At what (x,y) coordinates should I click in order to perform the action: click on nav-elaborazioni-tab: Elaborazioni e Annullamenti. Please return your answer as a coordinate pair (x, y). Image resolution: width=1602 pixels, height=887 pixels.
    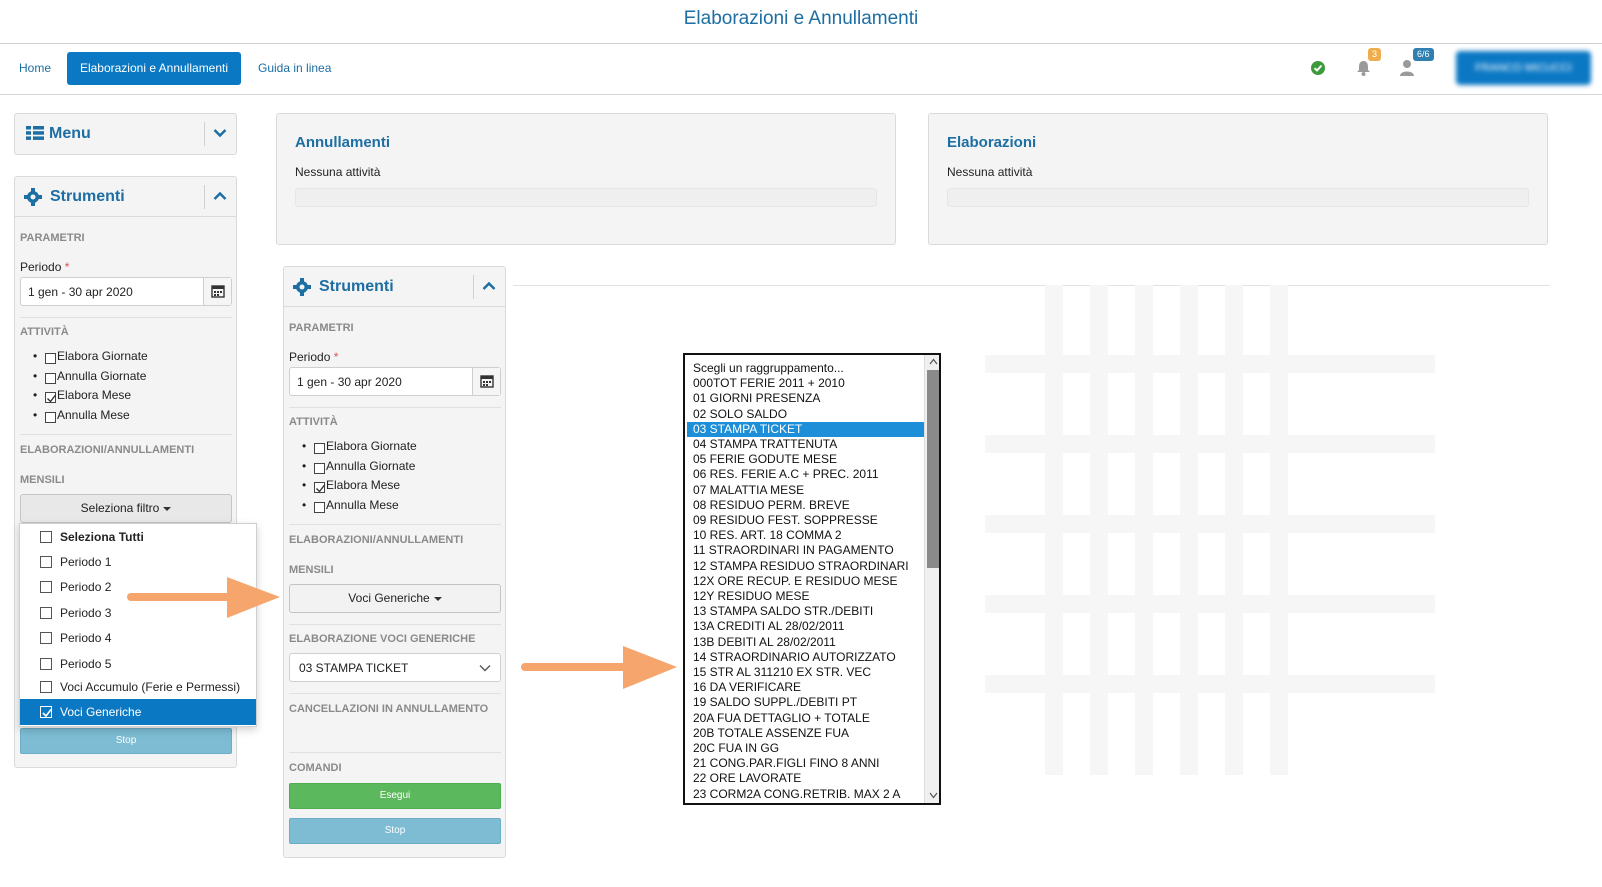
    Looking at the image, I should click on (154, 68).